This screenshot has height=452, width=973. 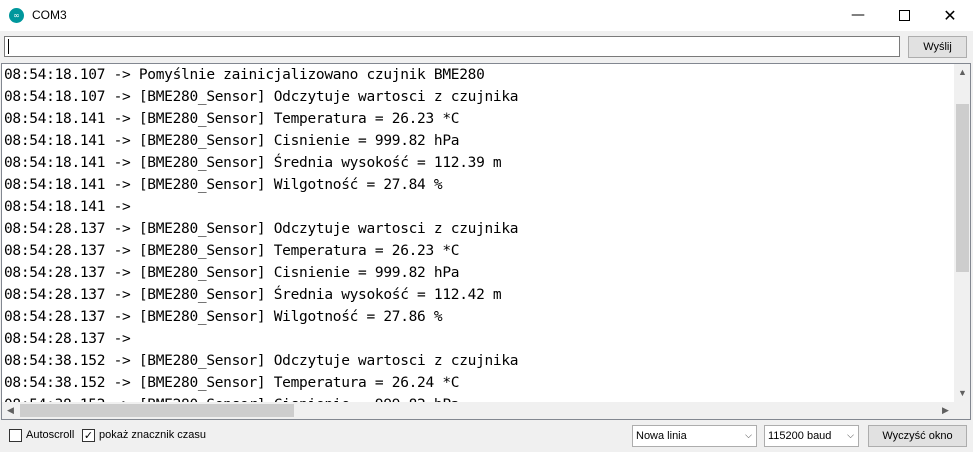 I want to click on title-bar: ∞ COM3 — ✕, so click(x=486, y=15).